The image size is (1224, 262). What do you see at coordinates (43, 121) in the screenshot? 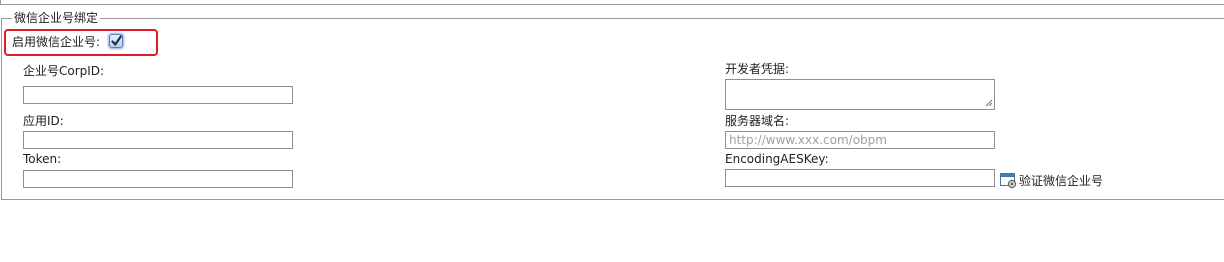
I see `appid-label: 应用ID:` at bounding box center [43, 121].